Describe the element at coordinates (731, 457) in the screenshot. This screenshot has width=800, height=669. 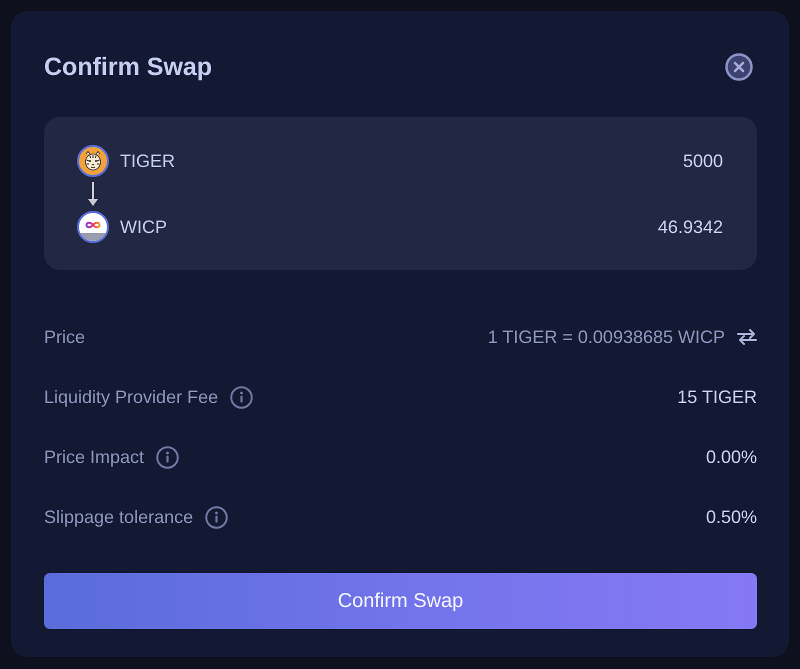
I see `detail-value: 0.00%` at that location.